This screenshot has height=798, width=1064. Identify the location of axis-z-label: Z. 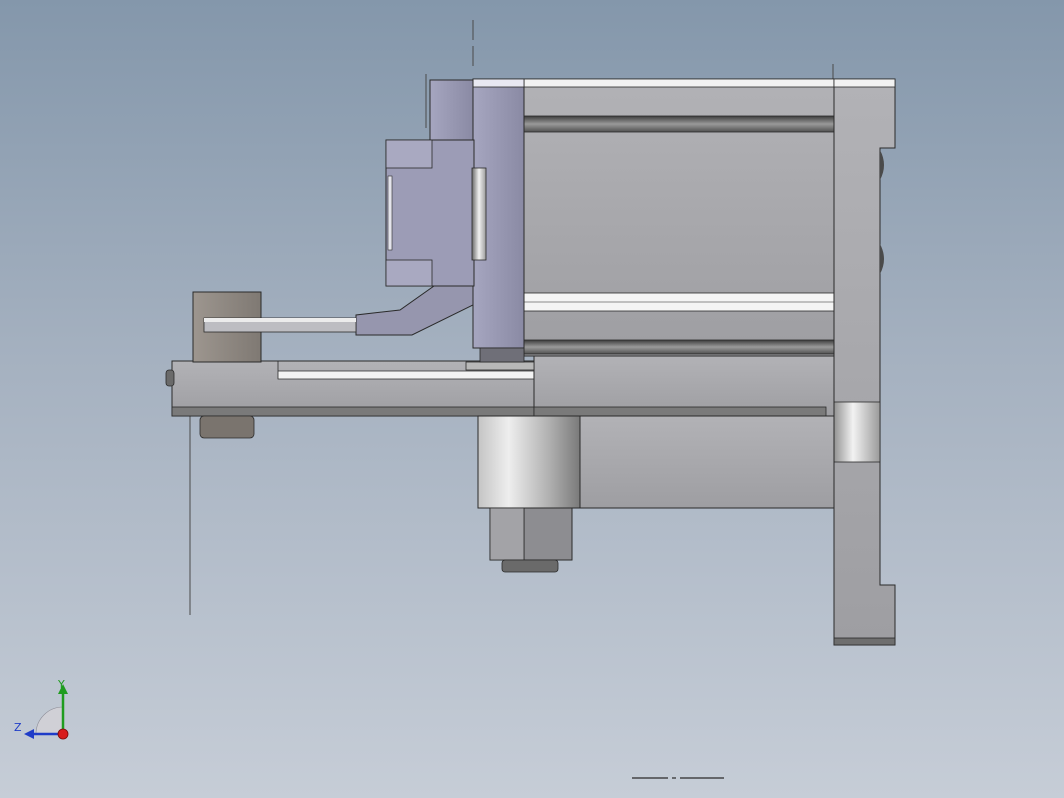
(18, 727).